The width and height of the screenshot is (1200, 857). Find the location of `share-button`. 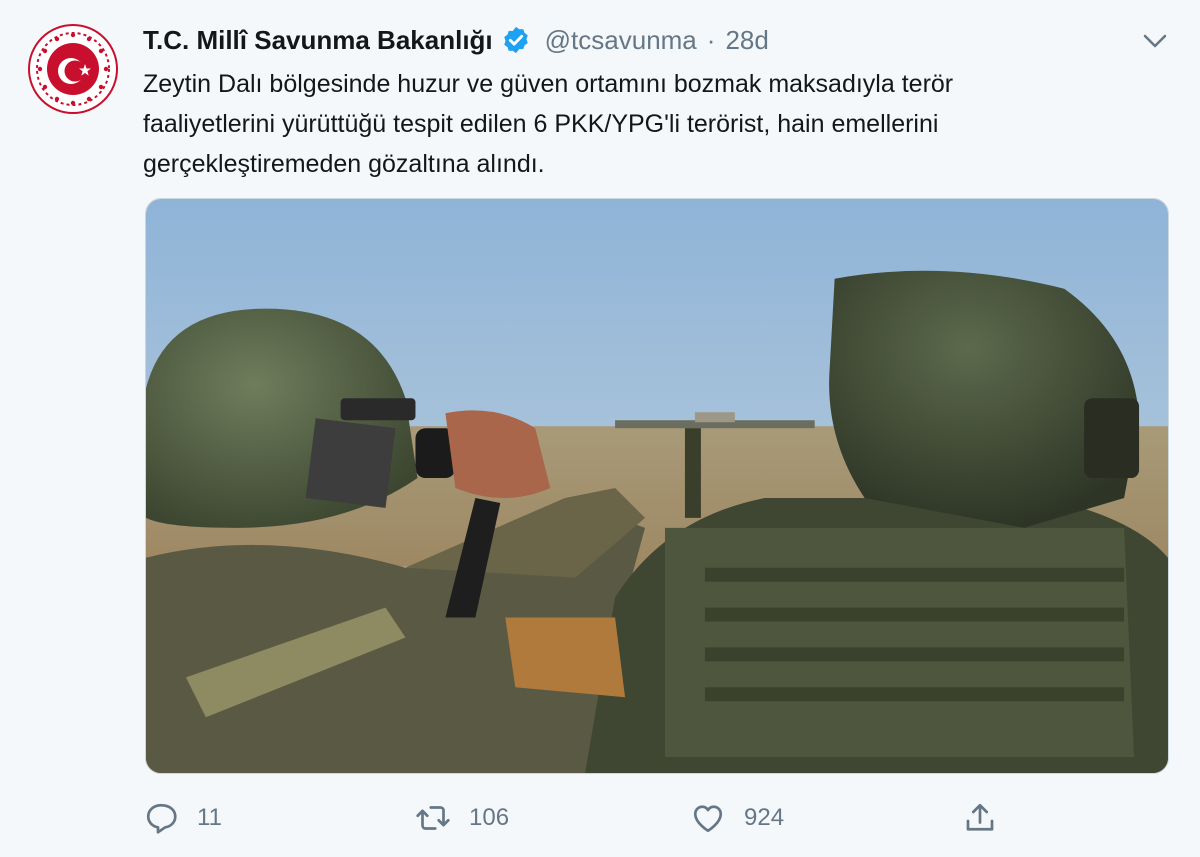

share-button is located at coordinates (980, 818).